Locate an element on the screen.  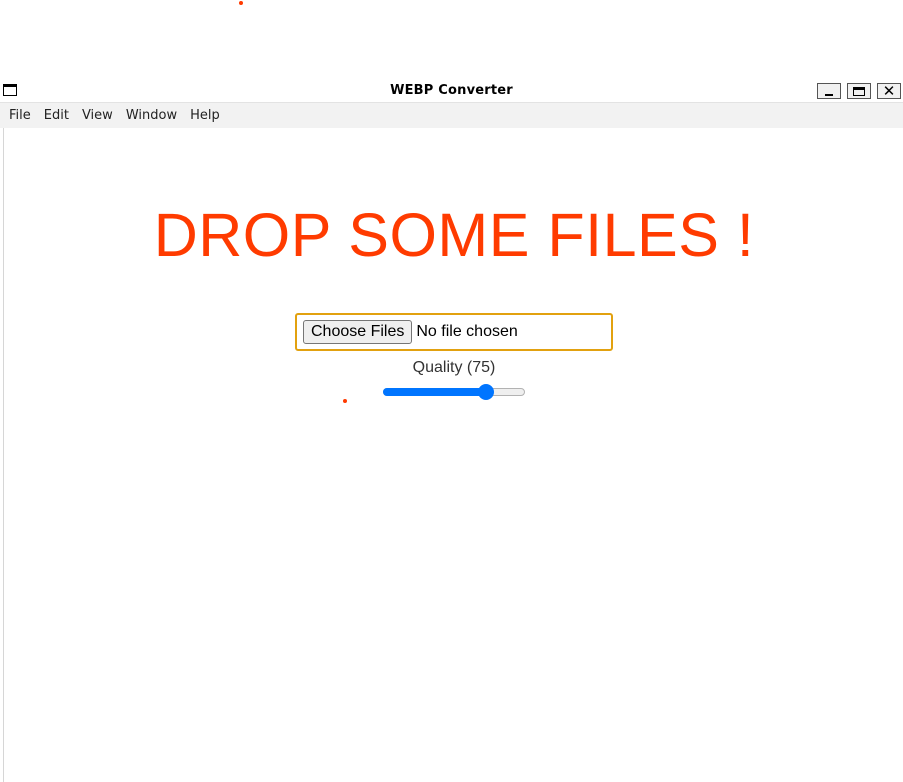
menu-bar: File Edit View Window Help is located at coordinates (451, 115).